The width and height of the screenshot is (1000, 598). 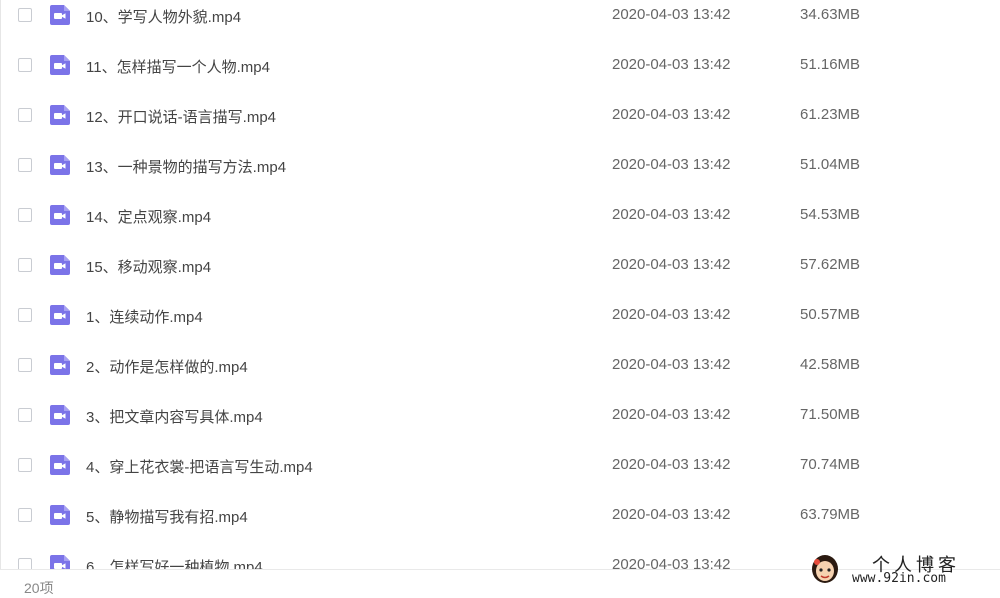 I want to click on file-name: 4、穿上花衣裳-把语言写生动.mp4, so click(x=199, y=466).